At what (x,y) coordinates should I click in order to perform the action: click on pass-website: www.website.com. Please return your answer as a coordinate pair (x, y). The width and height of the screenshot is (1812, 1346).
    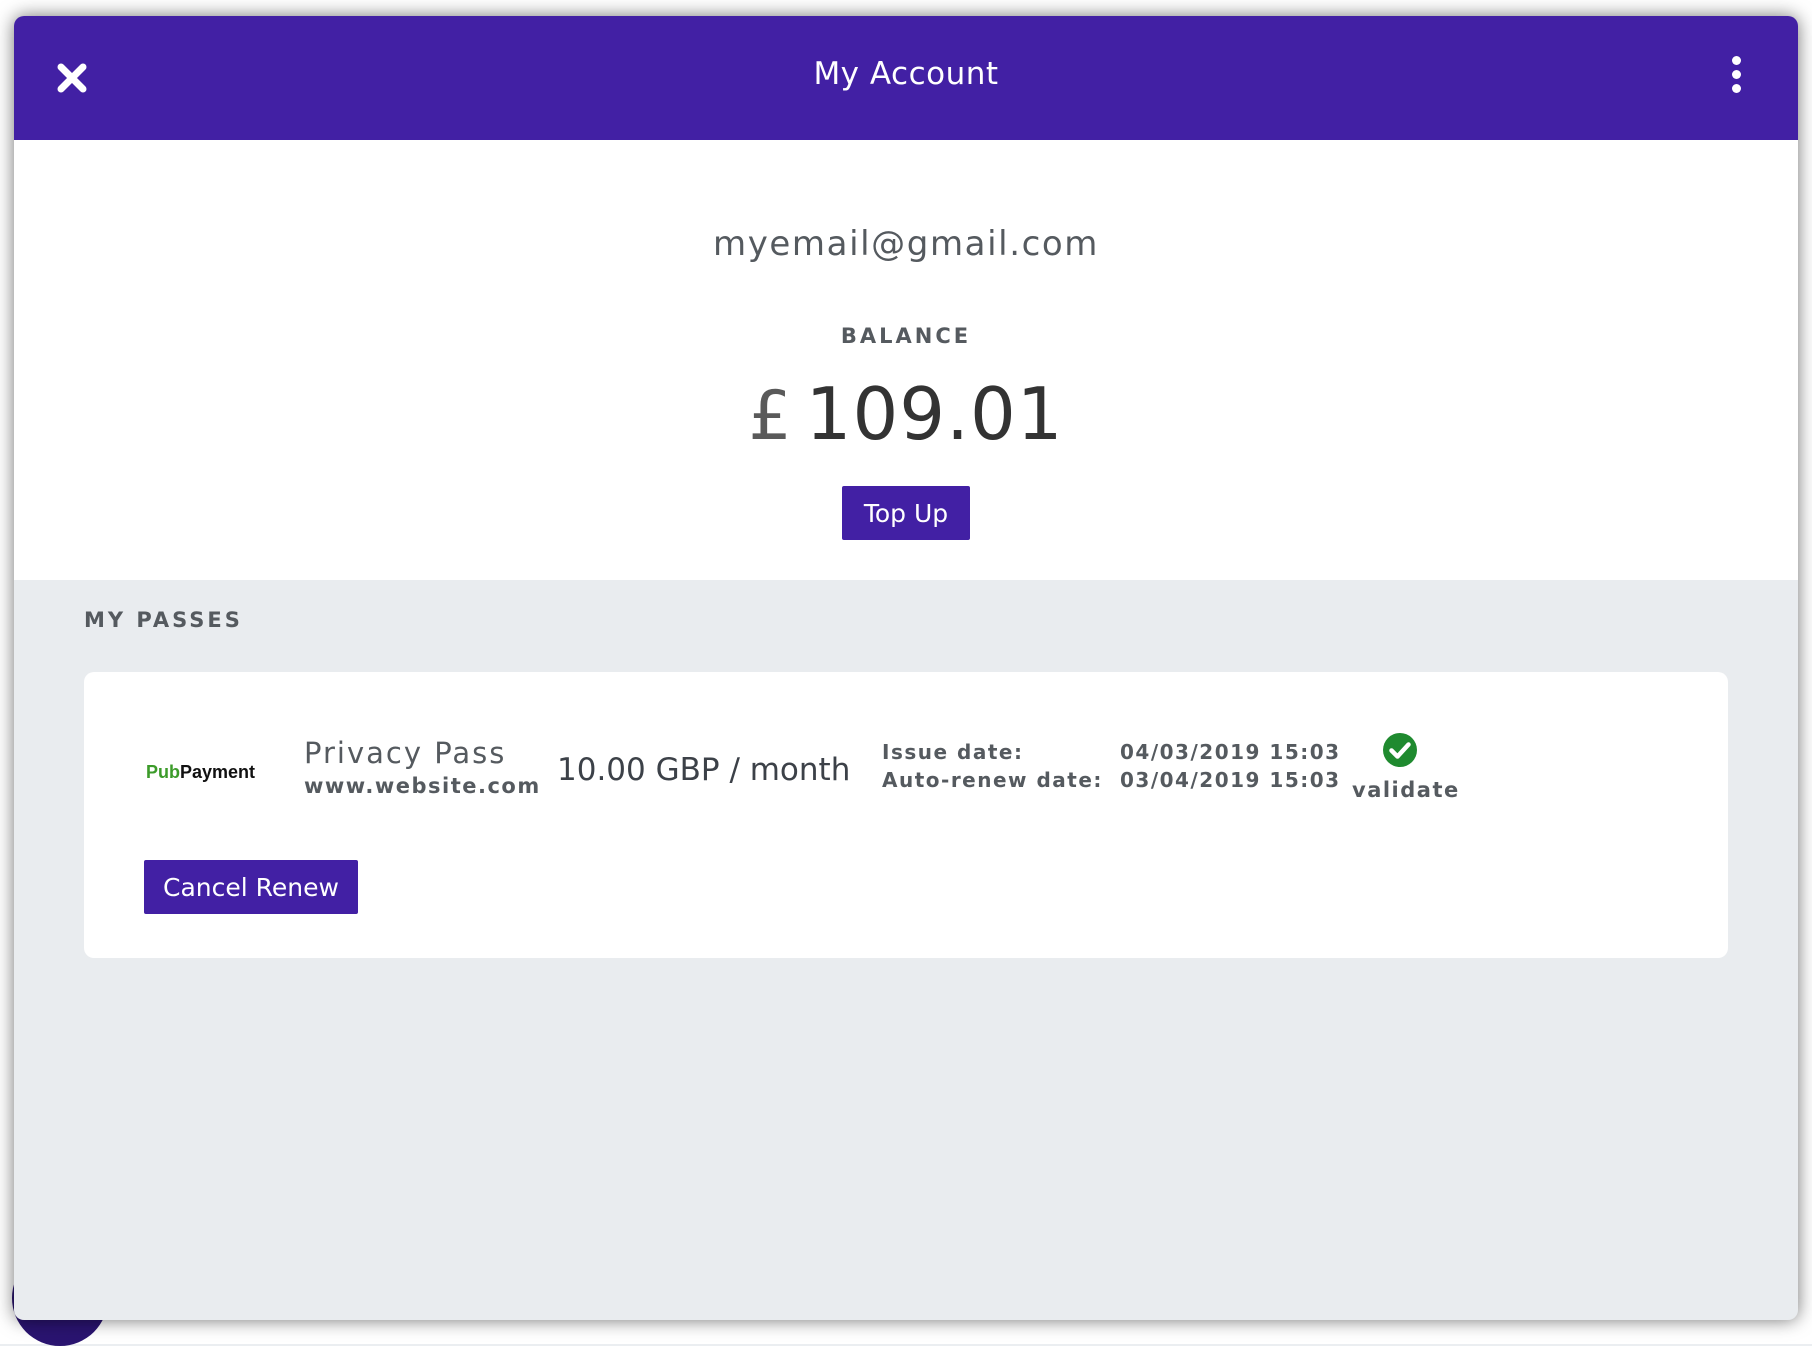
    Looking at the image, I should click on (422, 786).